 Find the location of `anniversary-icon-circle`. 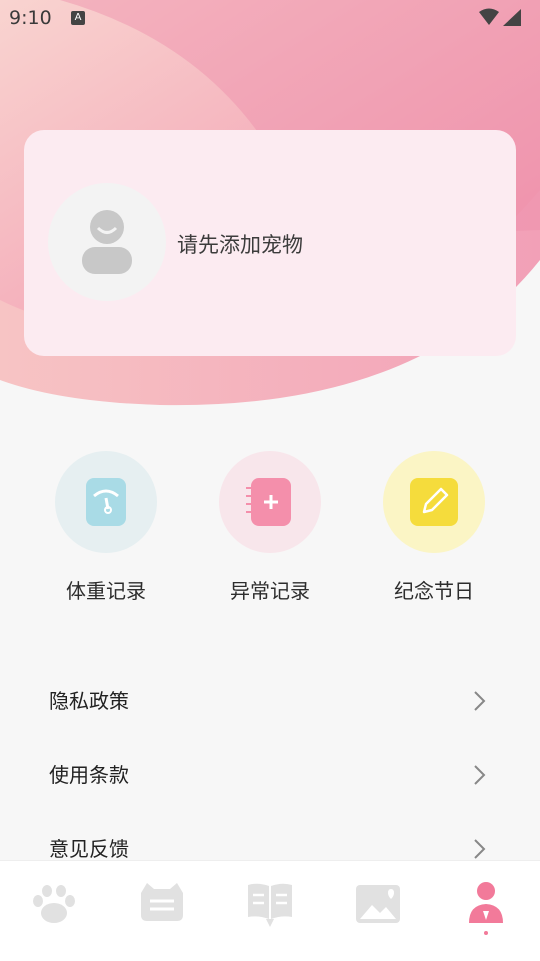

anniversary-icon-circle is located at coordinates (434, 502).